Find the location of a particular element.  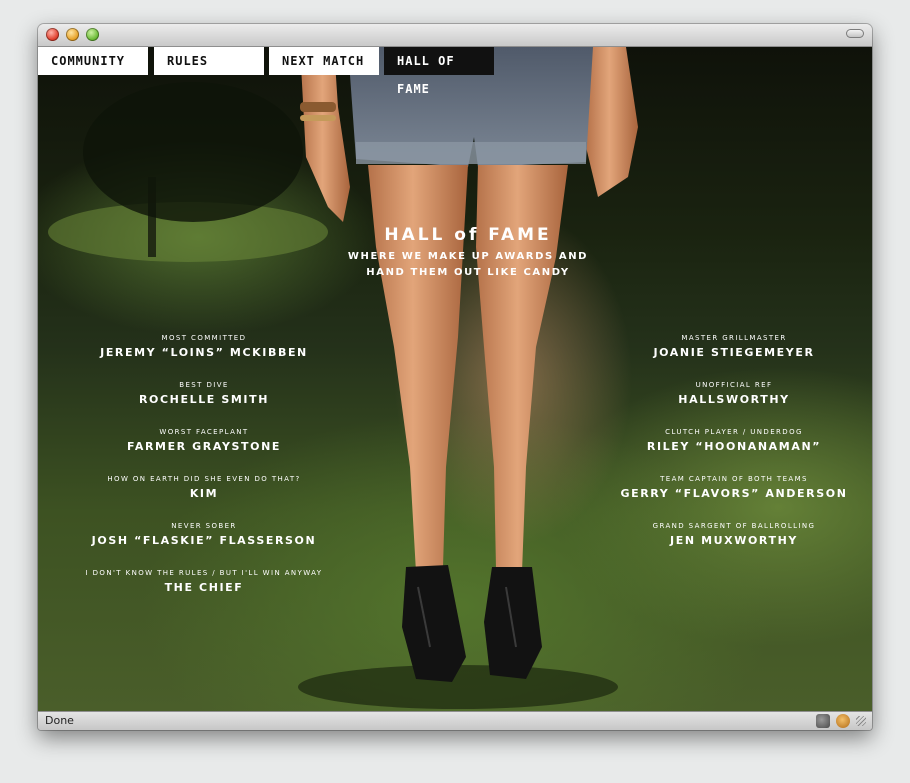

toolbar-pill-icon is located at coordinates (855, 33).